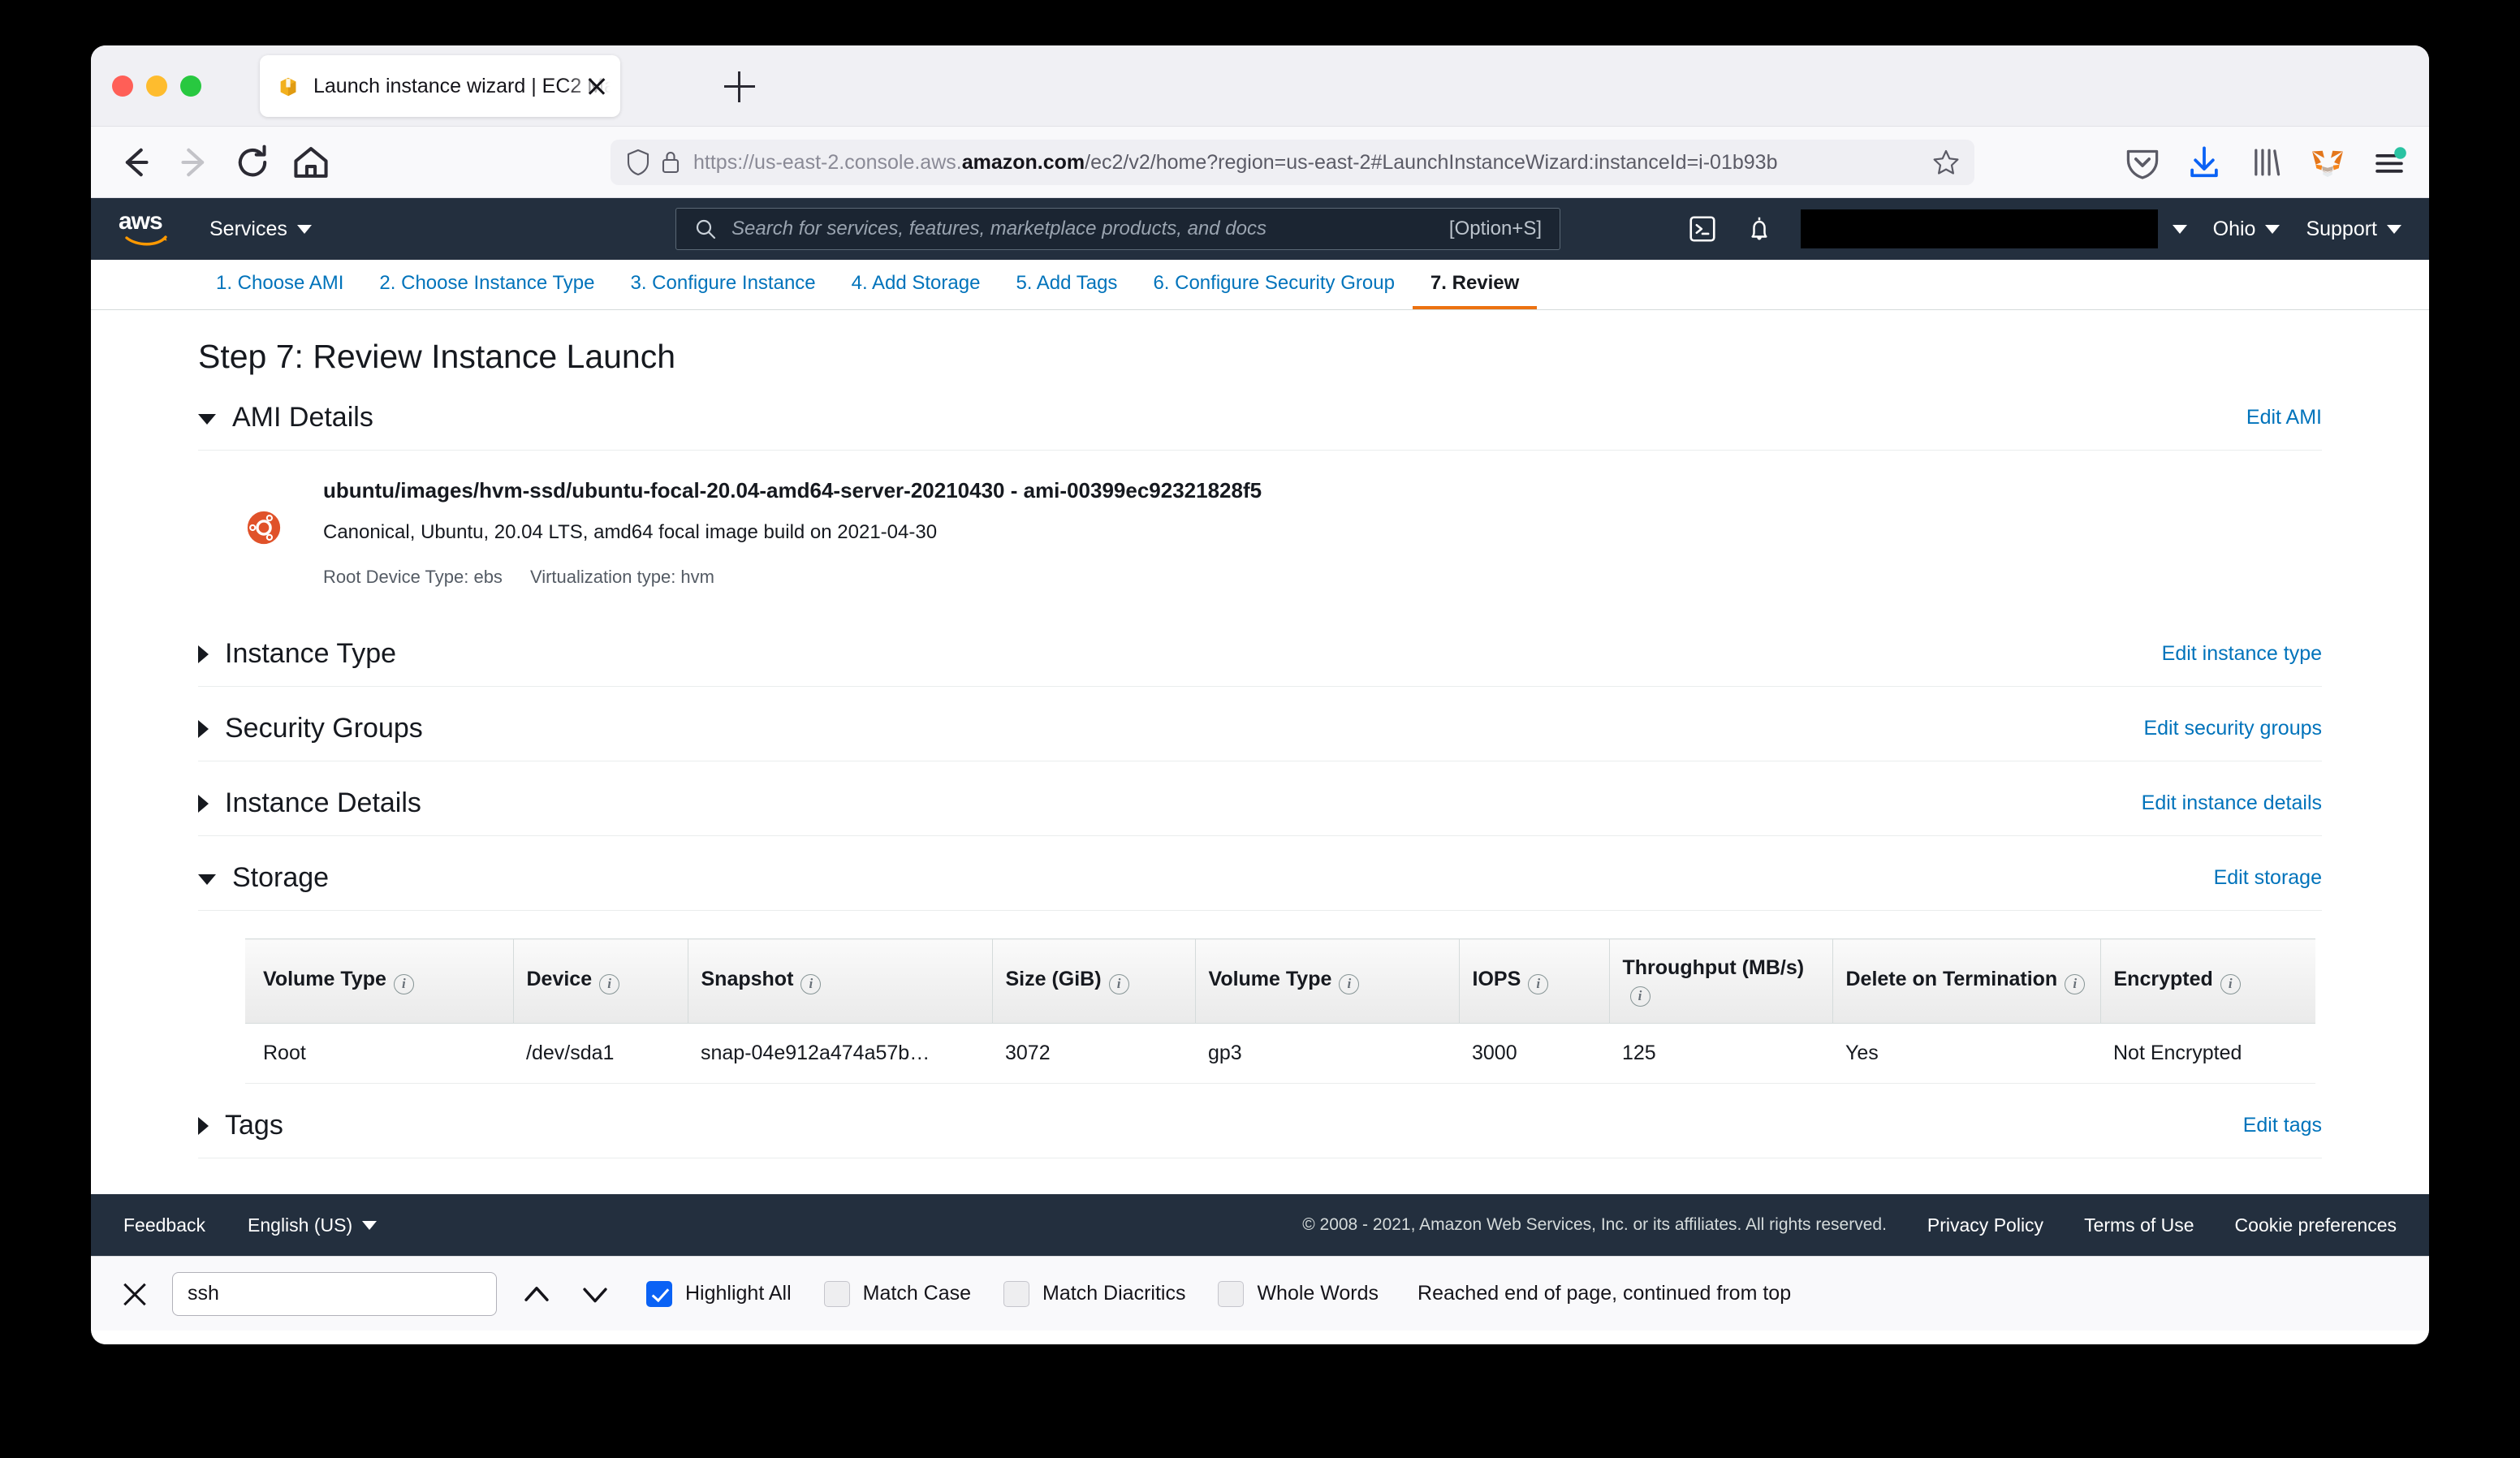 The image size is (2520, 1458). I want to click on section-header-security-groups: Security Groups Edit security groups, so click(1260, 729).